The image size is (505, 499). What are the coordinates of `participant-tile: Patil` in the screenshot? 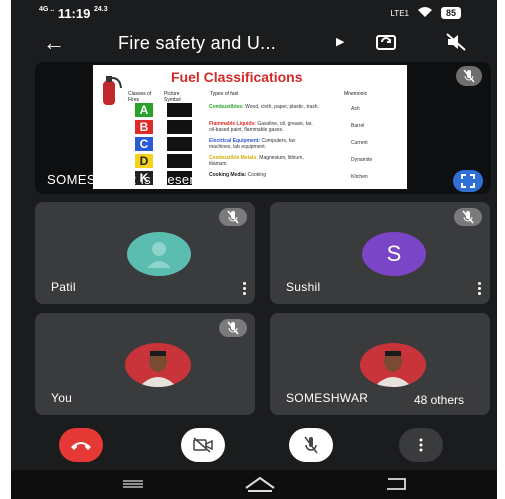 It's located at (145, 253).